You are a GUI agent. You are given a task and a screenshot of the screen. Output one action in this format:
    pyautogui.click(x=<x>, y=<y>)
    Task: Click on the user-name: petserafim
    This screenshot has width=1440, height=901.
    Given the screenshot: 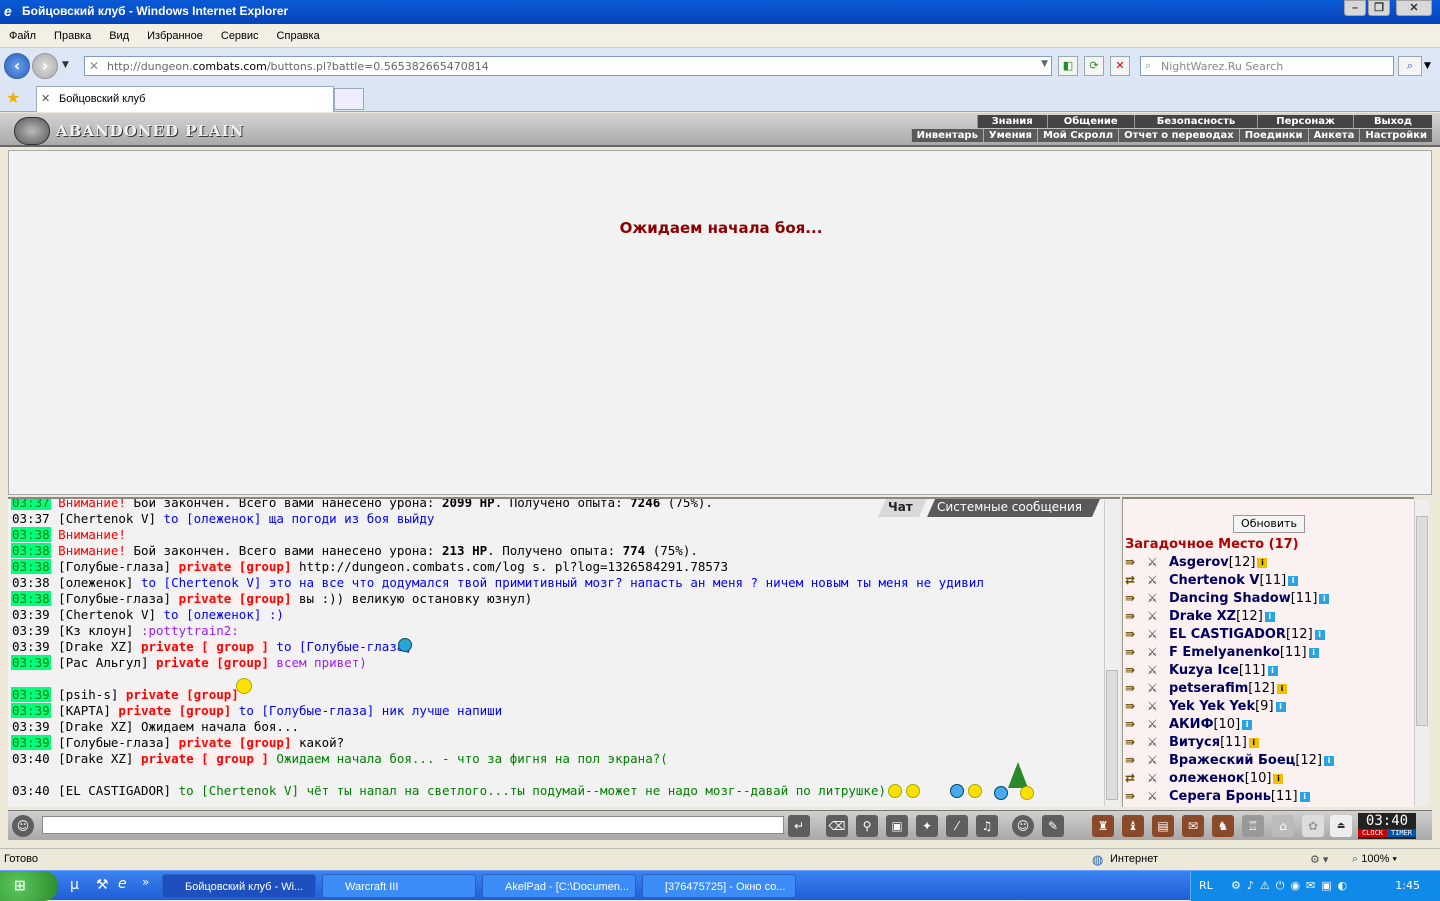 What is the action you would take?
    pyautogui.click(x=1208, y=688)
    